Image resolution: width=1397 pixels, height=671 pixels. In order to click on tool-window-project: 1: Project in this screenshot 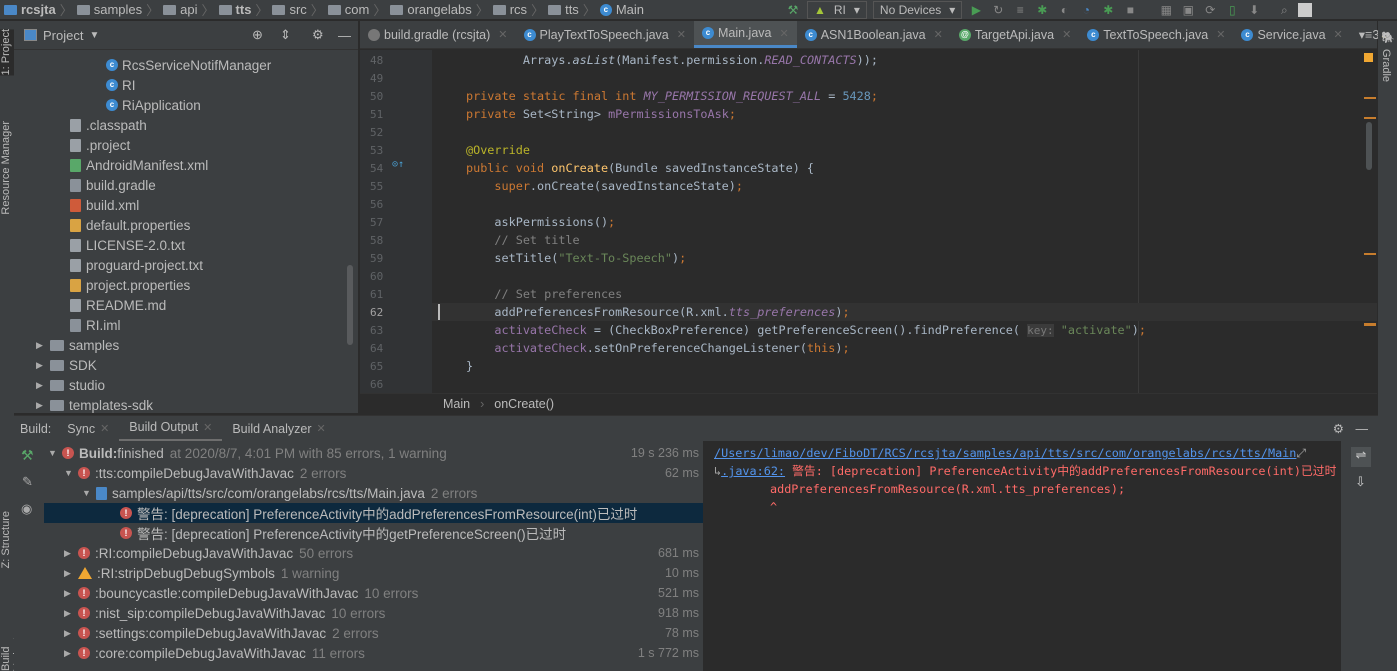, I will do `click(7, 52)`.